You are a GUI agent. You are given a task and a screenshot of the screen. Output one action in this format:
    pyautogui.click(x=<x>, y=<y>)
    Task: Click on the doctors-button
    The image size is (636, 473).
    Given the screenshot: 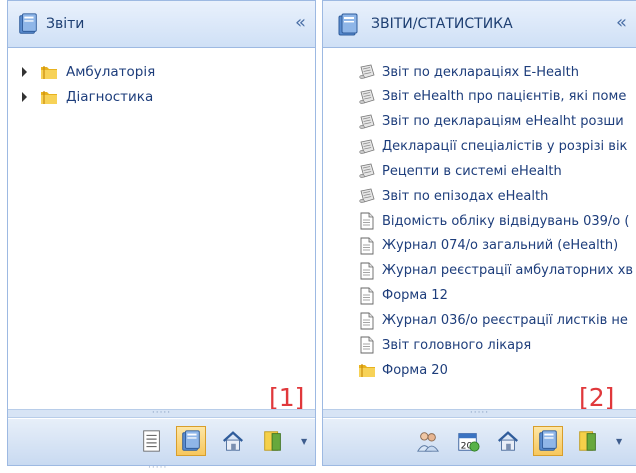 What is the action you would take?
    pyautogui.click(x=428, y=441)
    